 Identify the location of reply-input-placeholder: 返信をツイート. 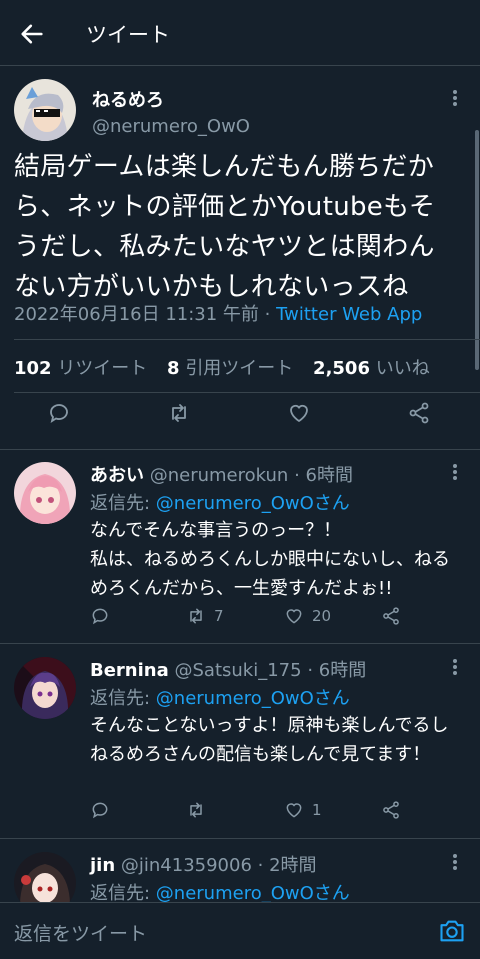
(80, 932).